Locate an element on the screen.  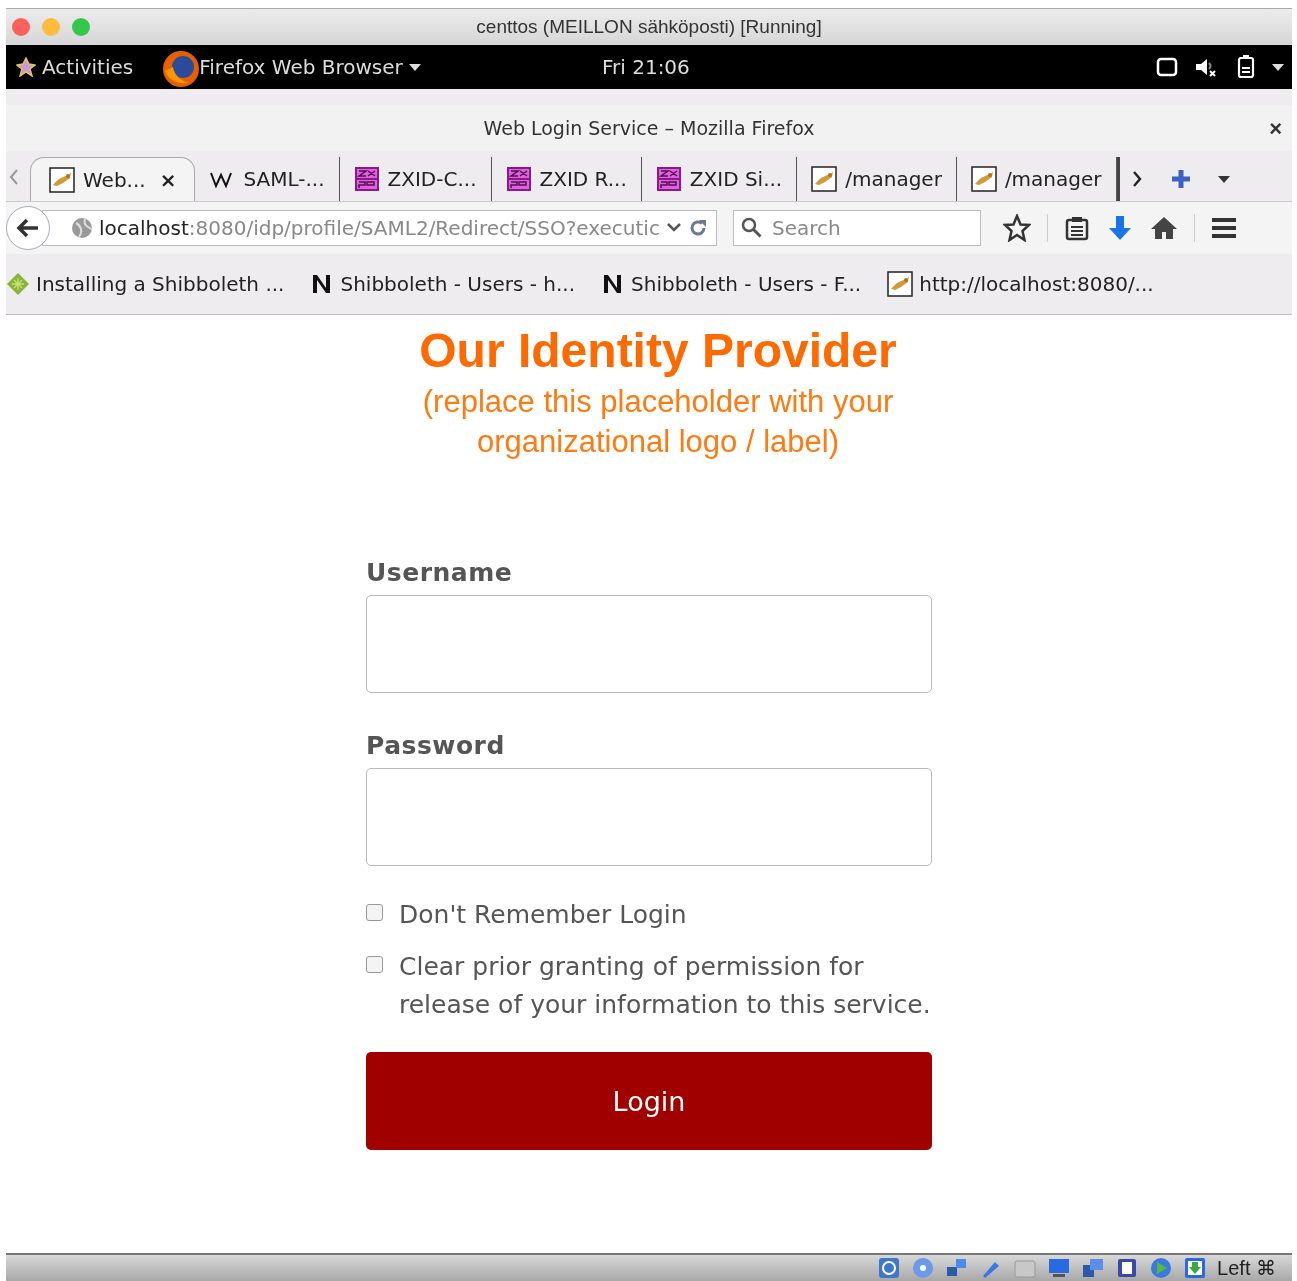
download-icon is located at coordinates (1195, 1268).